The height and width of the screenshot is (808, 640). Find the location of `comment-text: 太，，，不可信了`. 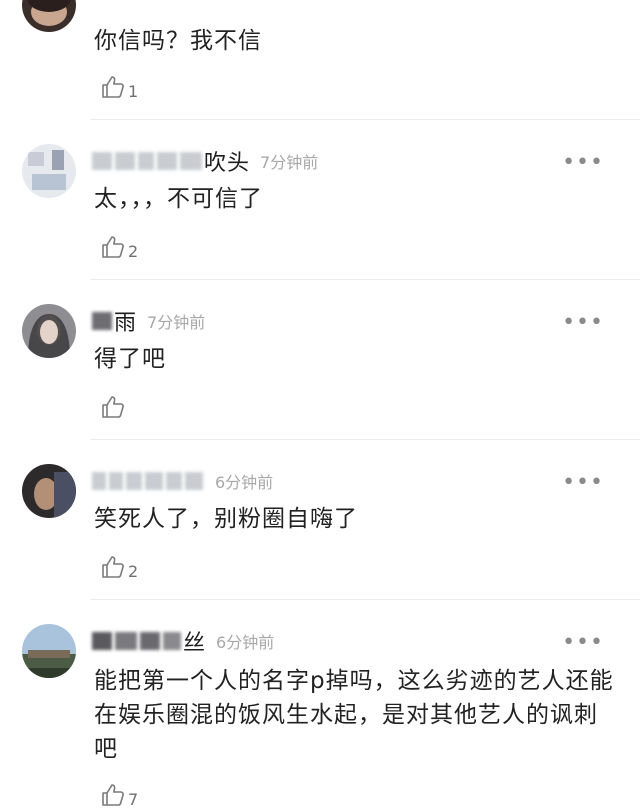

comment-text: 太，，，不可信了 is located at coordinates (178, 199).